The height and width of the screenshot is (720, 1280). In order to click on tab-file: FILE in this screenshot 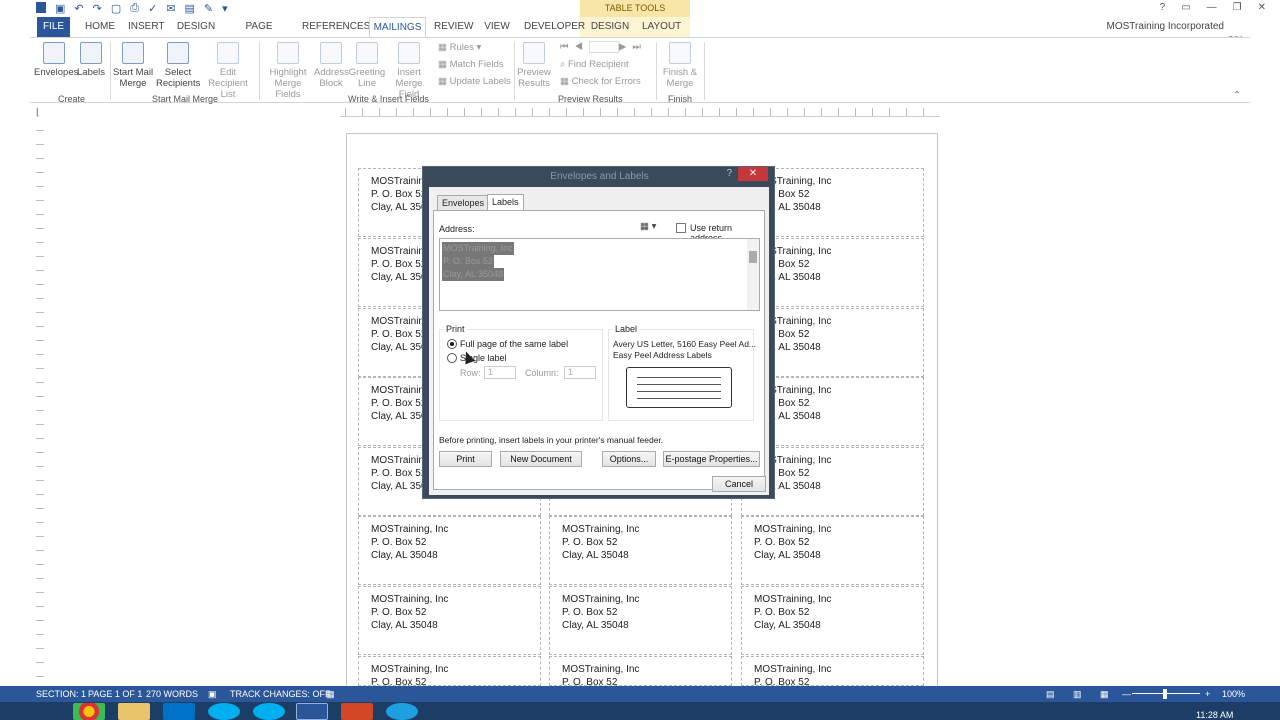, I will do `click(53, 27)`.